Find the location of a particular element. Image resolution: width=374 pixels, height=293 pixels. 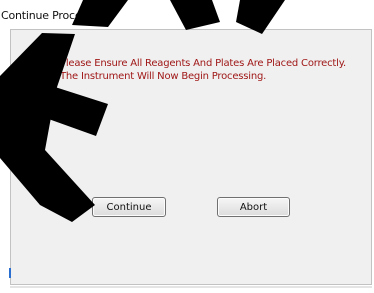

window-title: Continue Processing is located at coordinates (55, 15).